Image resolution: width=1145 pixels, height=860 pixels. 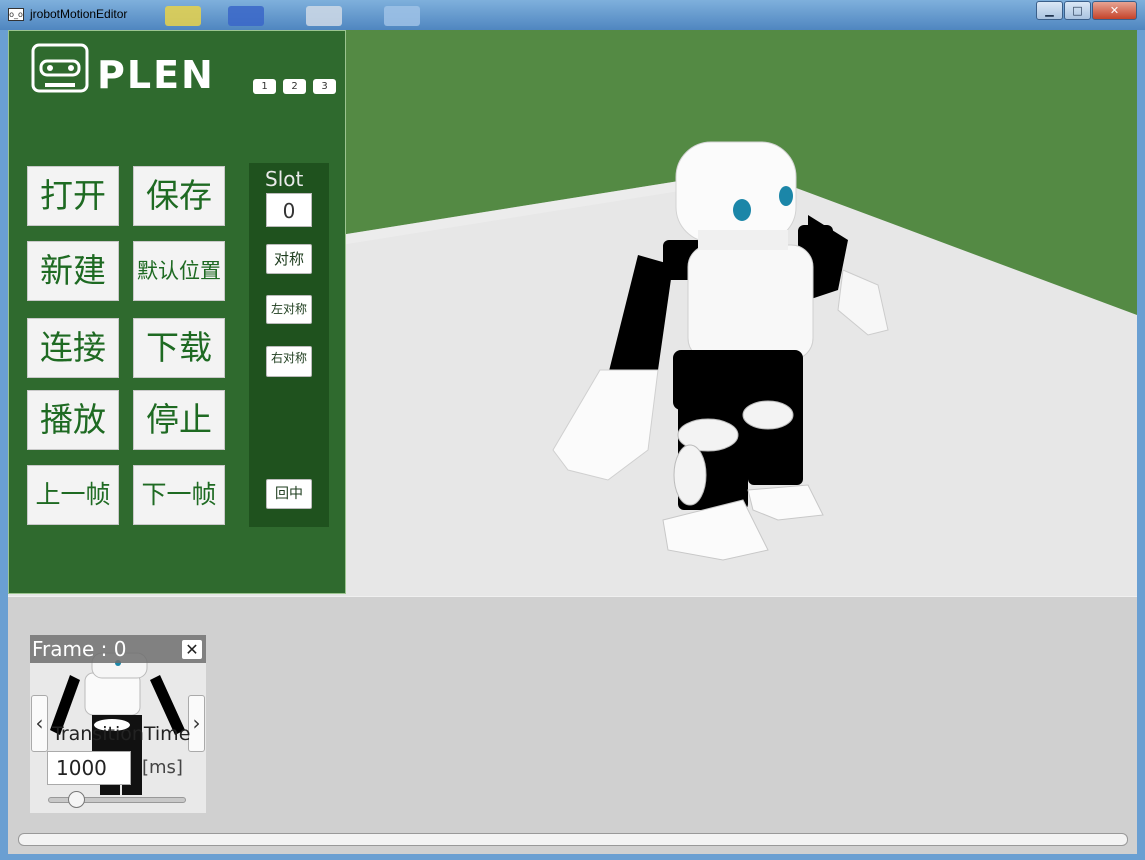 I want to click on robot-face-logo-icon, so click(x=60, y=68).